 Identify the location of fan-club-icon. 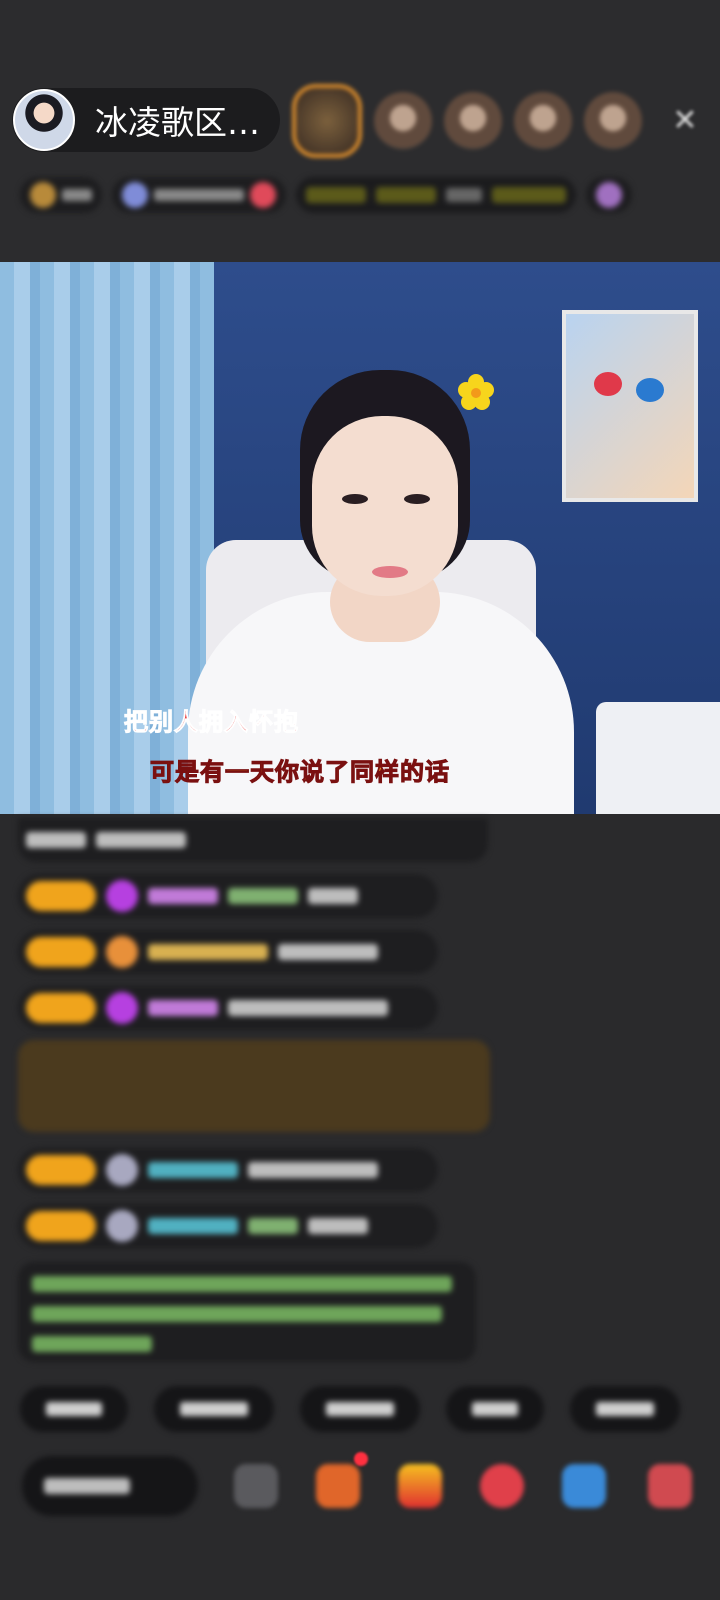
(135, 195).